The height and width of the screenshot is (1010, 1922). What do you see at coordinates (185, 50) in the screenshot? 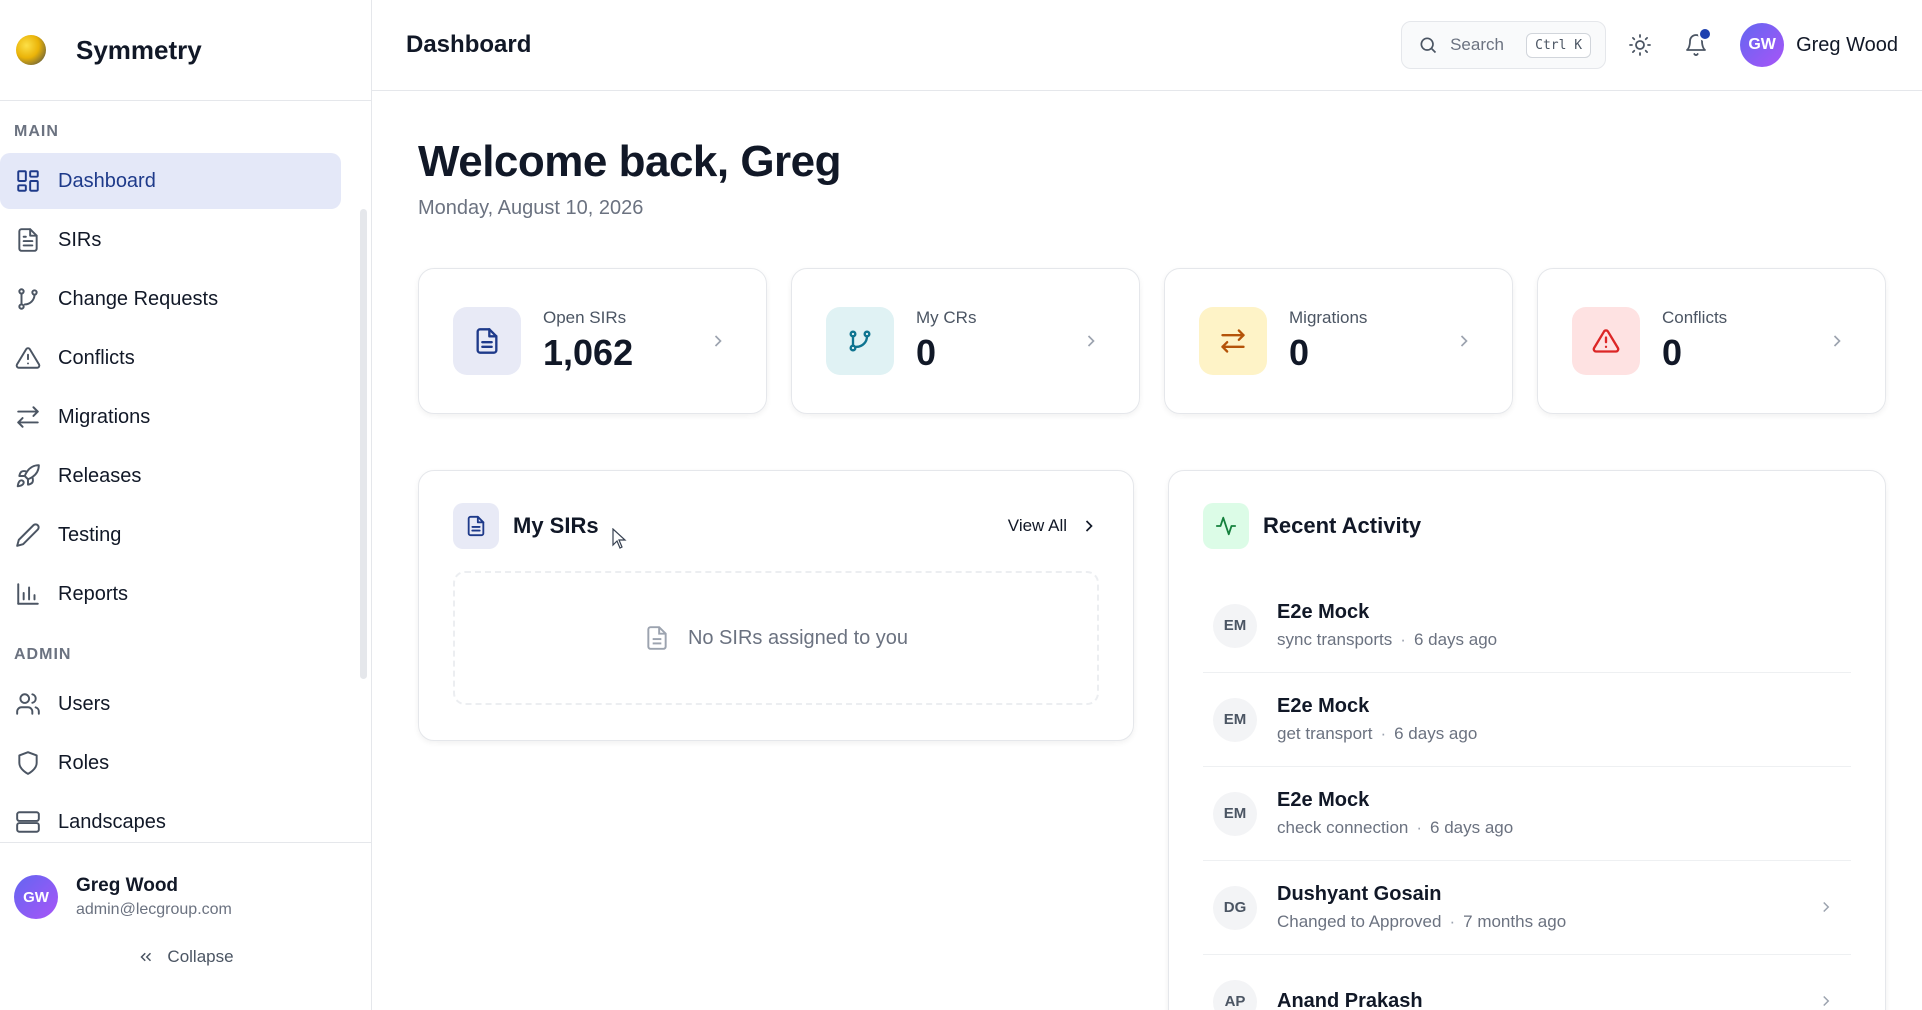
I see `brand: Symmetry` at bounding box center [185, 50].